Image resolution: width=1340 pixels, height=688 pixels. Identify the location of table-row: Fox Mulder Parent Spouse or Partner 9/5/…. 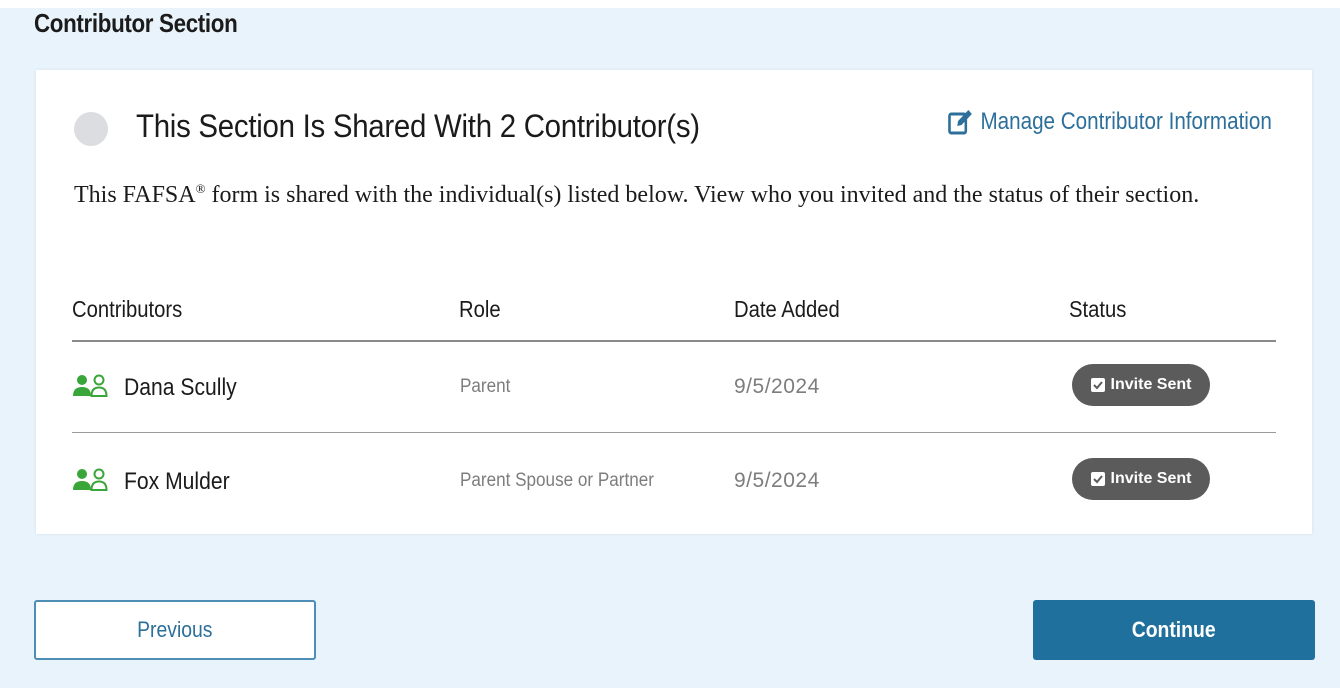
(674, 508).